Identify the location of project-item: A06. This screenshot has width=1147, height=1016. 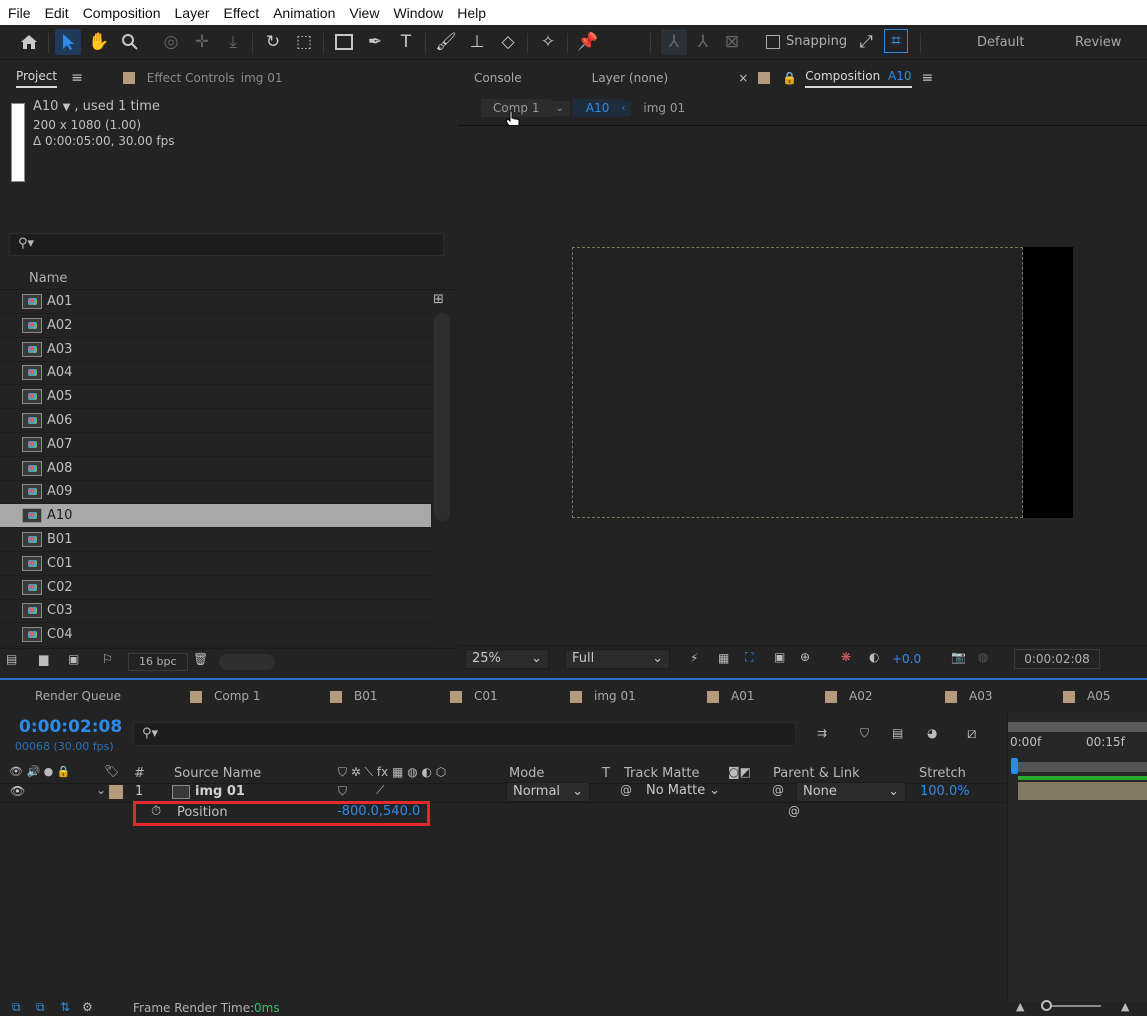
(215, 421).